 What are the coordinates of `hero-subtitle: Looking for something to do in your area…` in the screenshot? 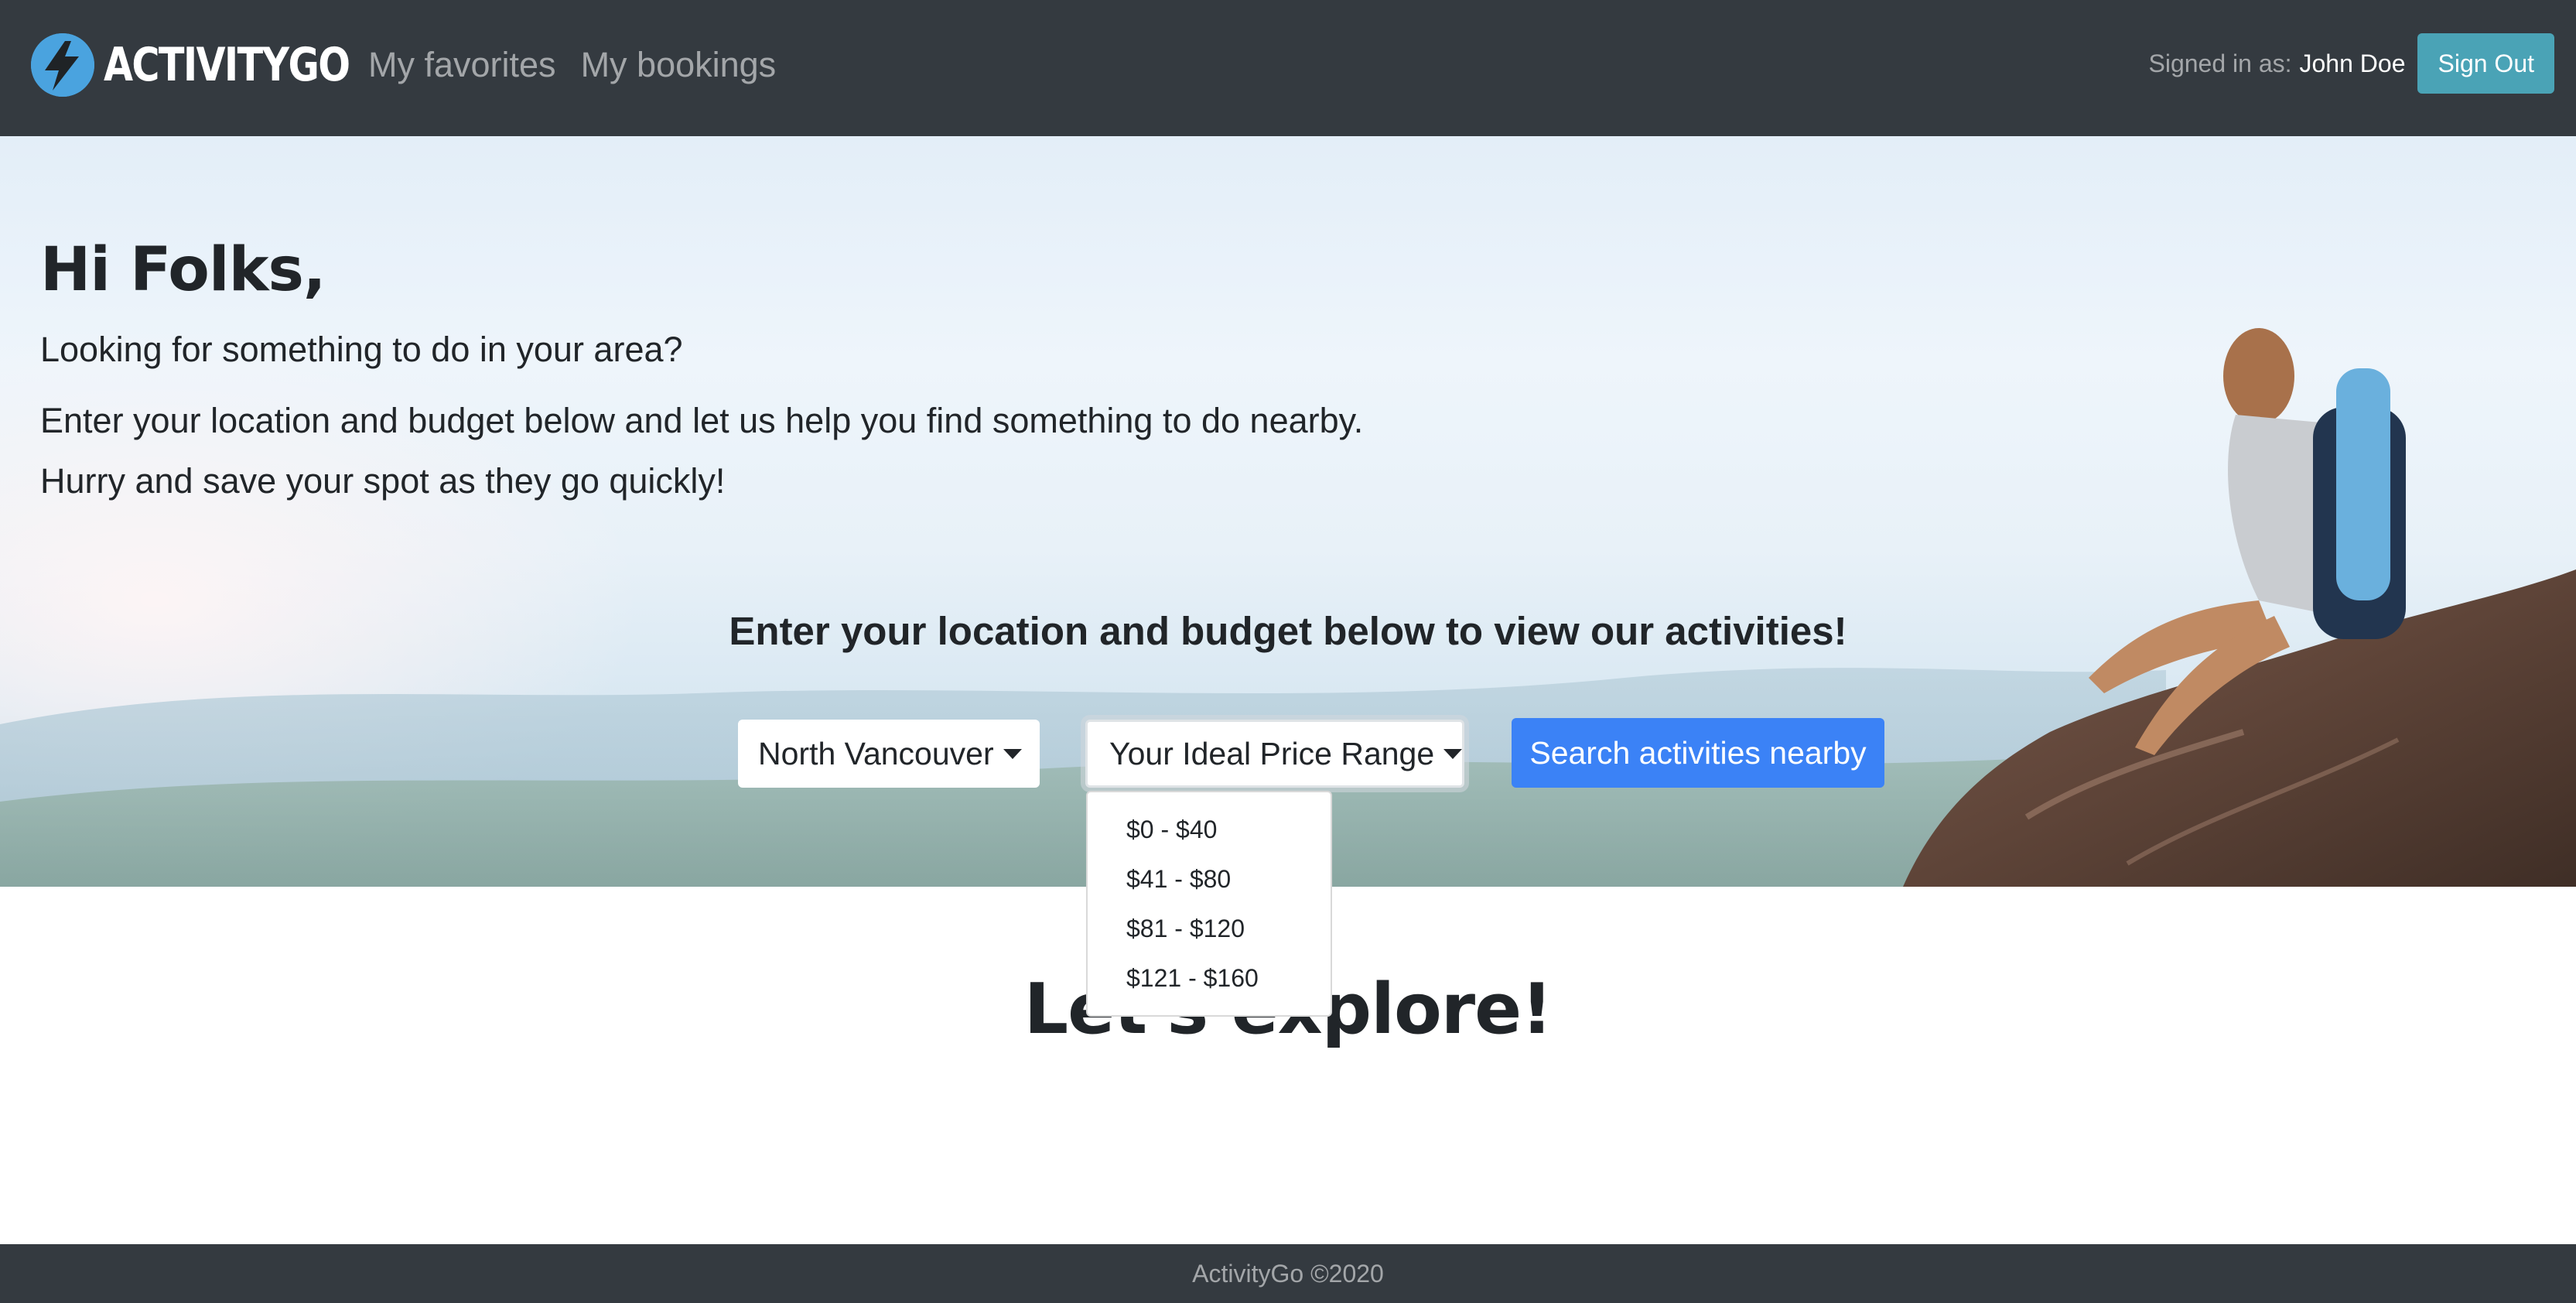 It's located at (361, 350).